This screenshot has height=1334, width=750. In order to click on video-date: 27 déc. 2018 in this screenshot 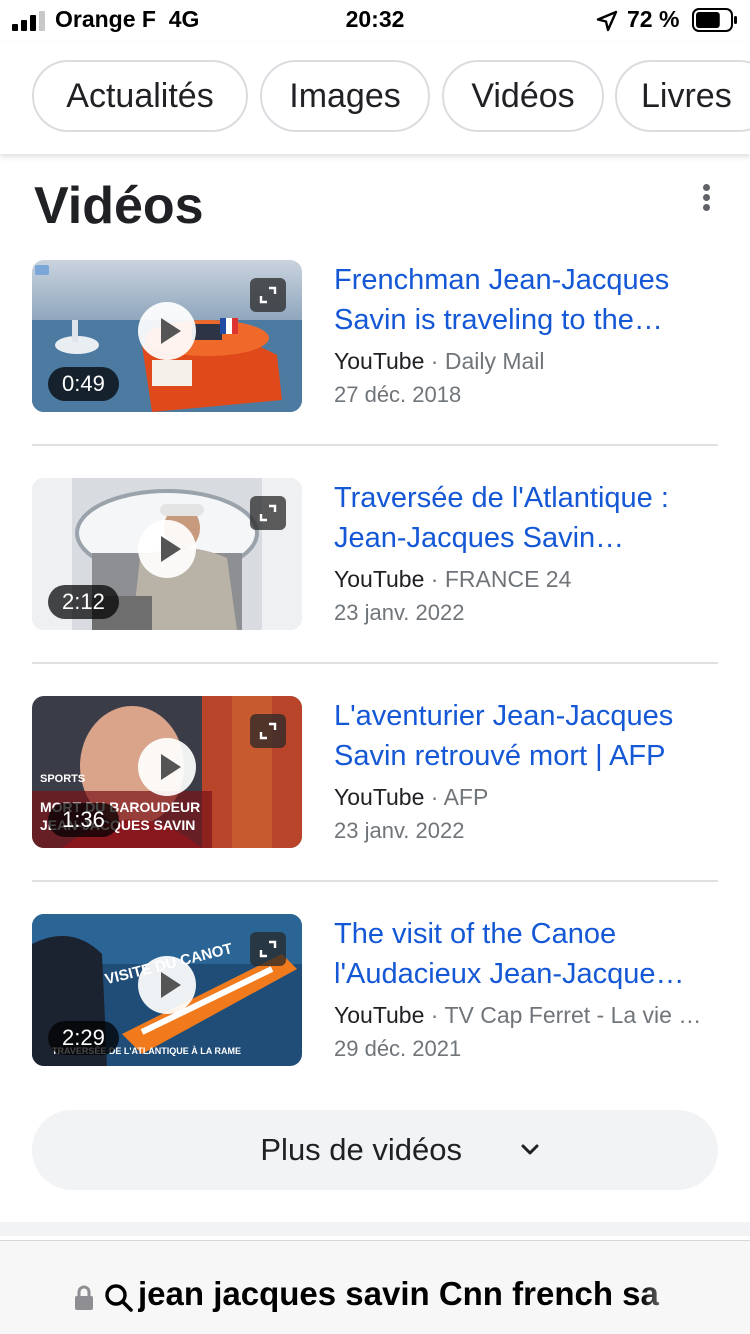, I will do `click(398, 394)`.